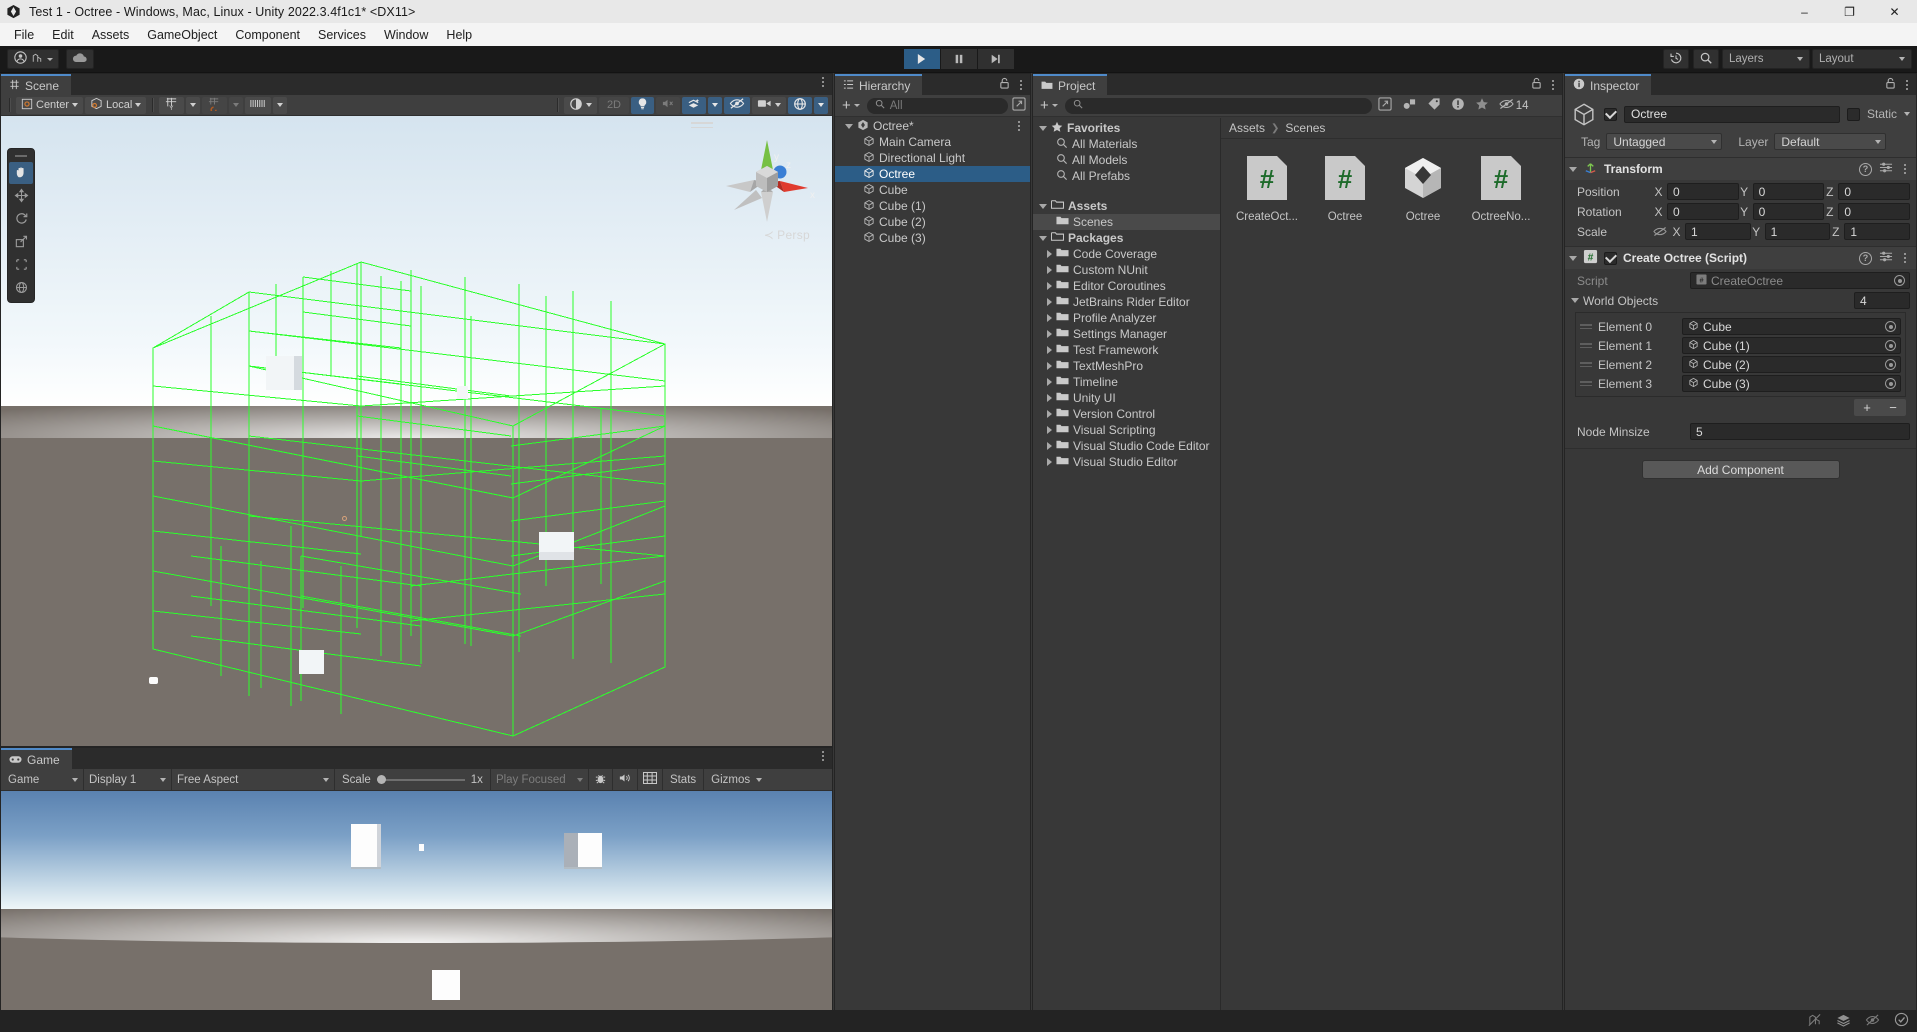  Describe the element at coordinates (769, 105) in the screenshot. I see `scene-camera-button` at that location.